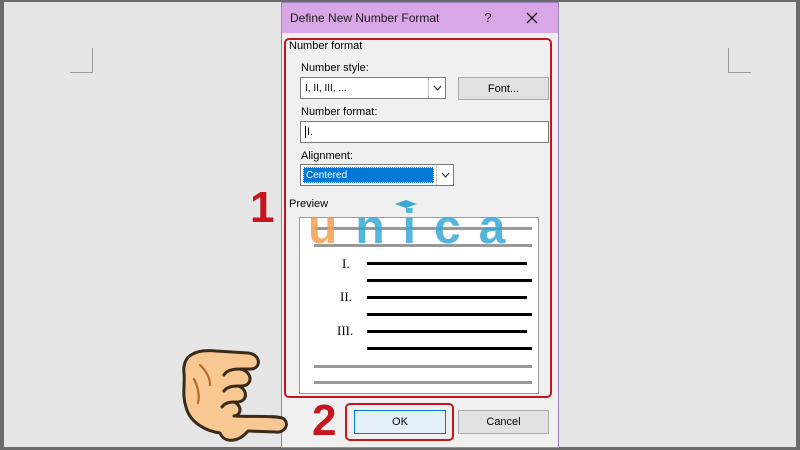 This screenshot has height=450, width=800. Describe the element at coordinates (235, 395) in the screenshot. I see `pointing-hand-icon` at that location.